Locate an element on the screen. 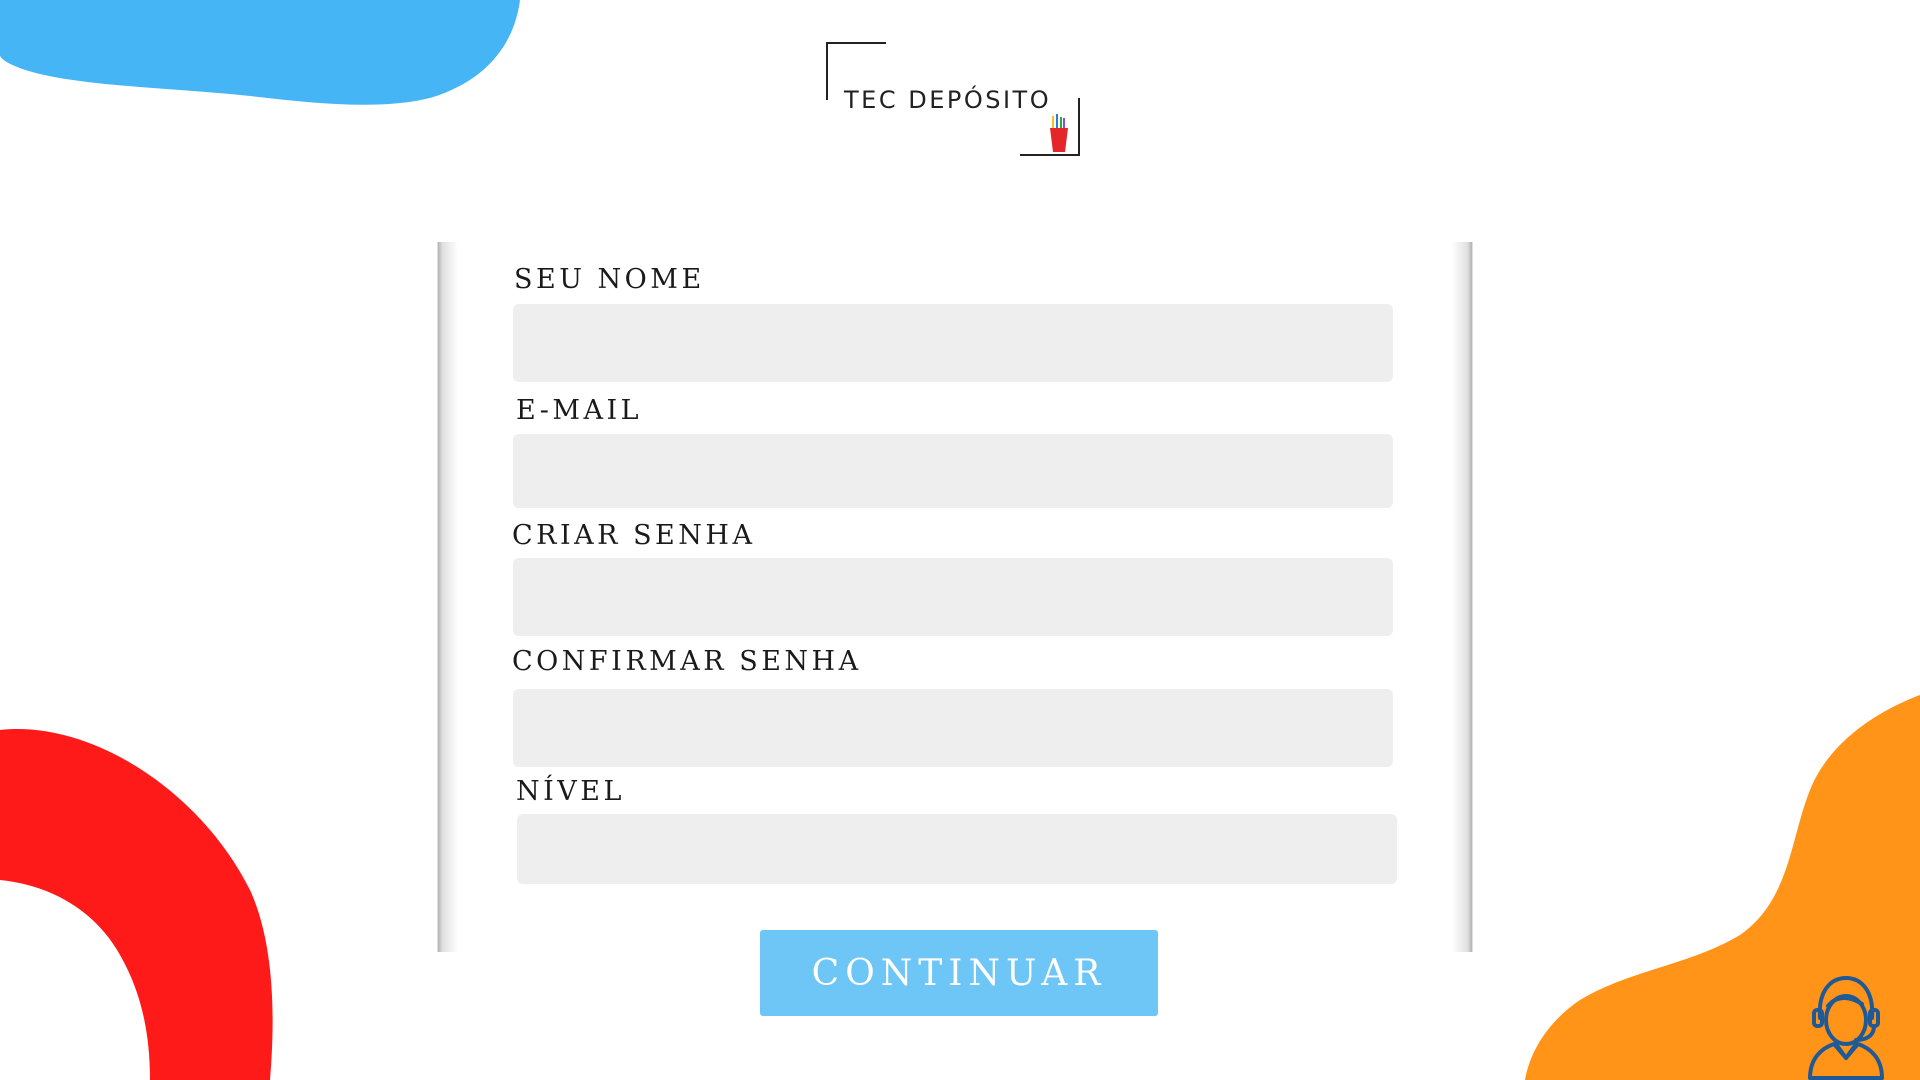  level-label: NÍVEL is located at coordinates (570, 791).